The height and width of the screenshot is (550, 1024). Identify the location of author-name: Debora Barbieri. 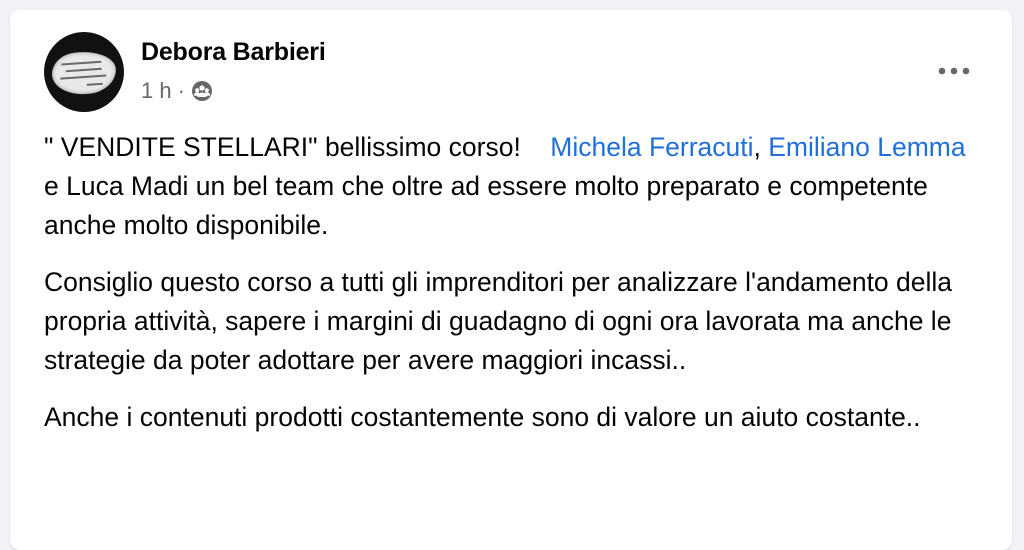
(233, 52).